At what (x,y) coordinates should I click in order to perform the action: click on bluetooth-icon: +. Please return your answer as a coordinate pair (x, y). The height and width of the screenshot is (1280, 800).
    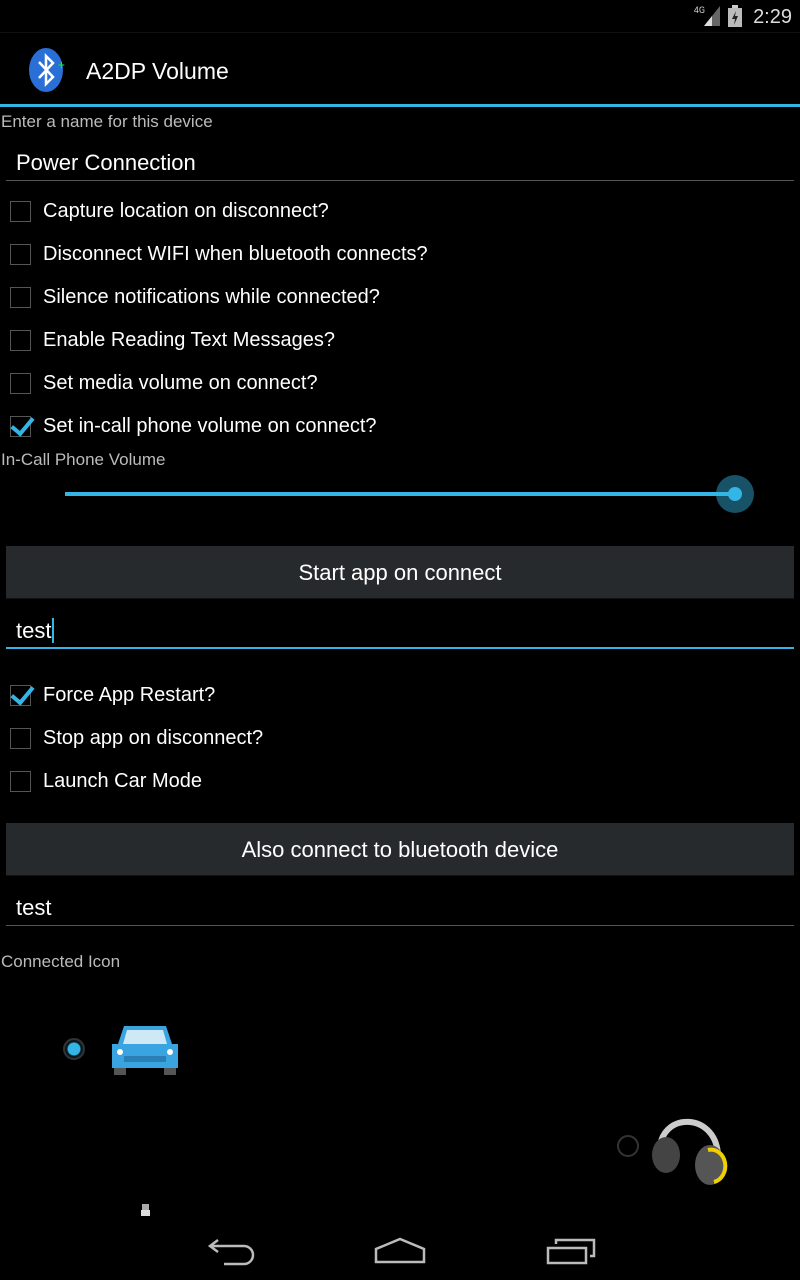
    Looking at the image, I should click on (48, 70).